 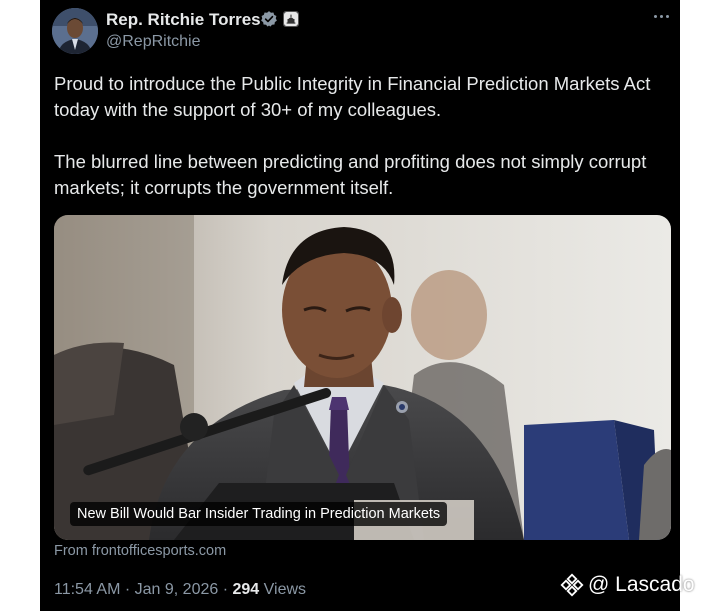 I want to click on avatar, so click(x=75, y=31).